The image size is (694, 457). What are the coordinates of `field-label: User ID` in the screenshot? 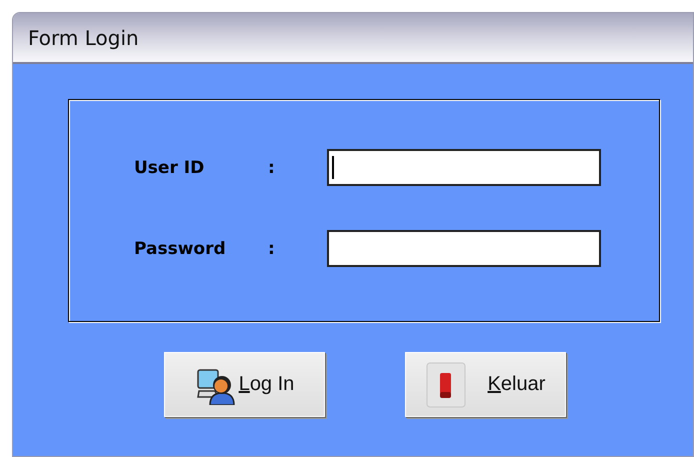 It's located at (170, 168).